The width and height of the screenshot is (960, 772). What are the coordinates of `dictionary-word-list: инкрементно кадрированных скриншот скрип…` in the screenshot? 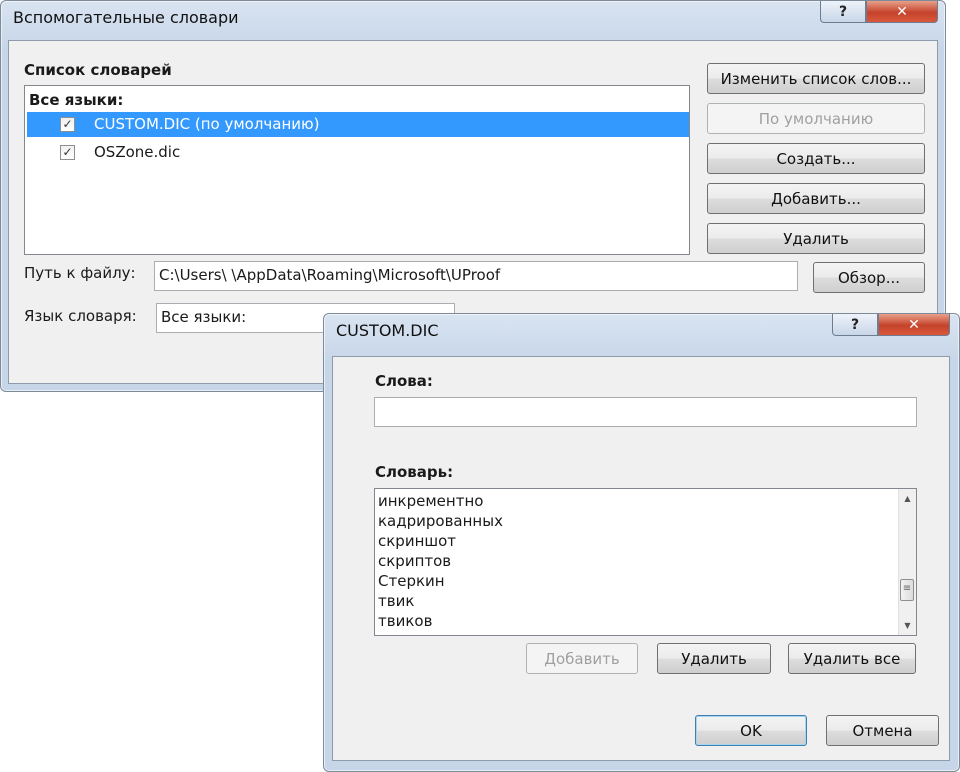 It's located at (645, 562).